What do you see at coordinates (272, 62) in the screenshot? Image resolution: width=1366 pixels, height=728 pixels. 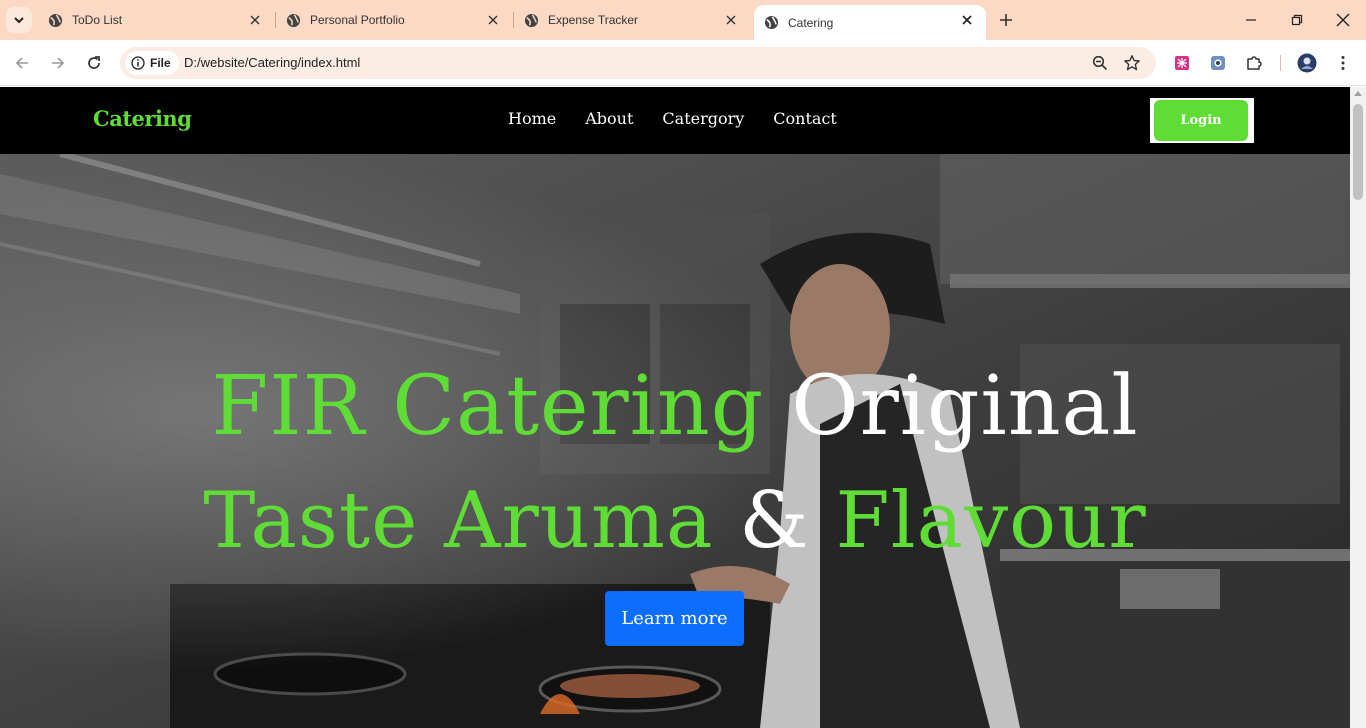 I see `url-text: D:/website/Catering/index.html` at bounding box center [272, 62].